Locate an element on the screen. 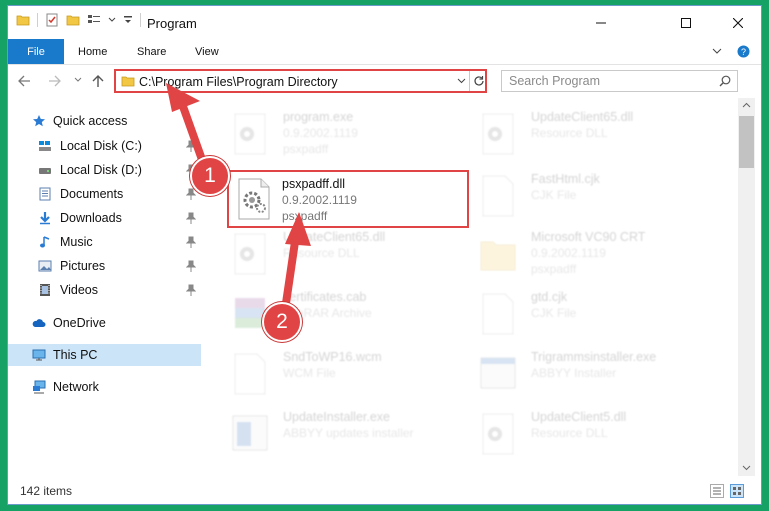  callout-badge-2: 2 is located at coordinates (282, 322).